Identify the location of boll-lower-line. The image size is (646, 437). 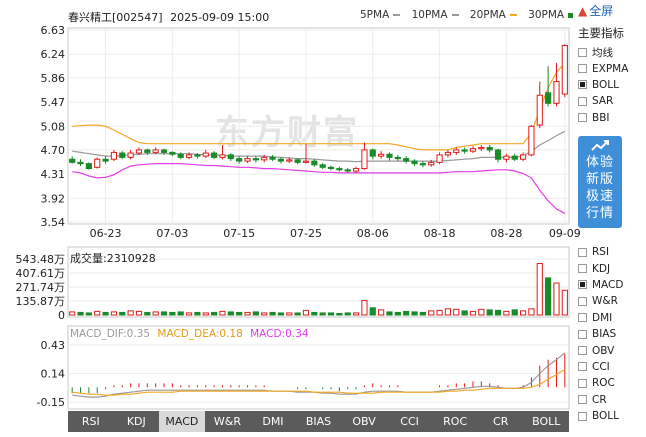
(319, 188).